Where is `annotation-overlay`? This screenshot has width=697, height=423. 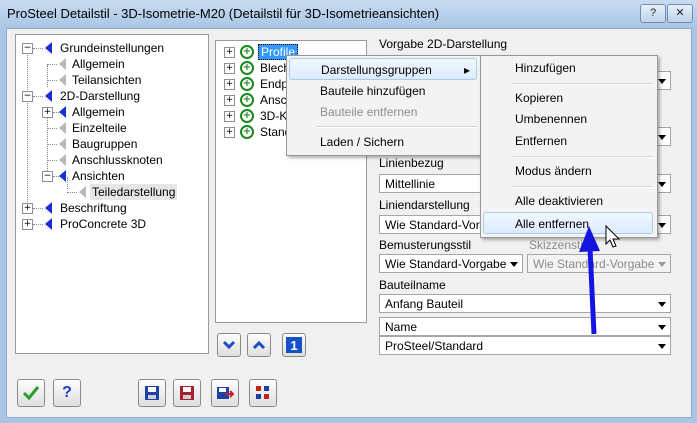
annotation-overlay is located at coordinates (600, 279).